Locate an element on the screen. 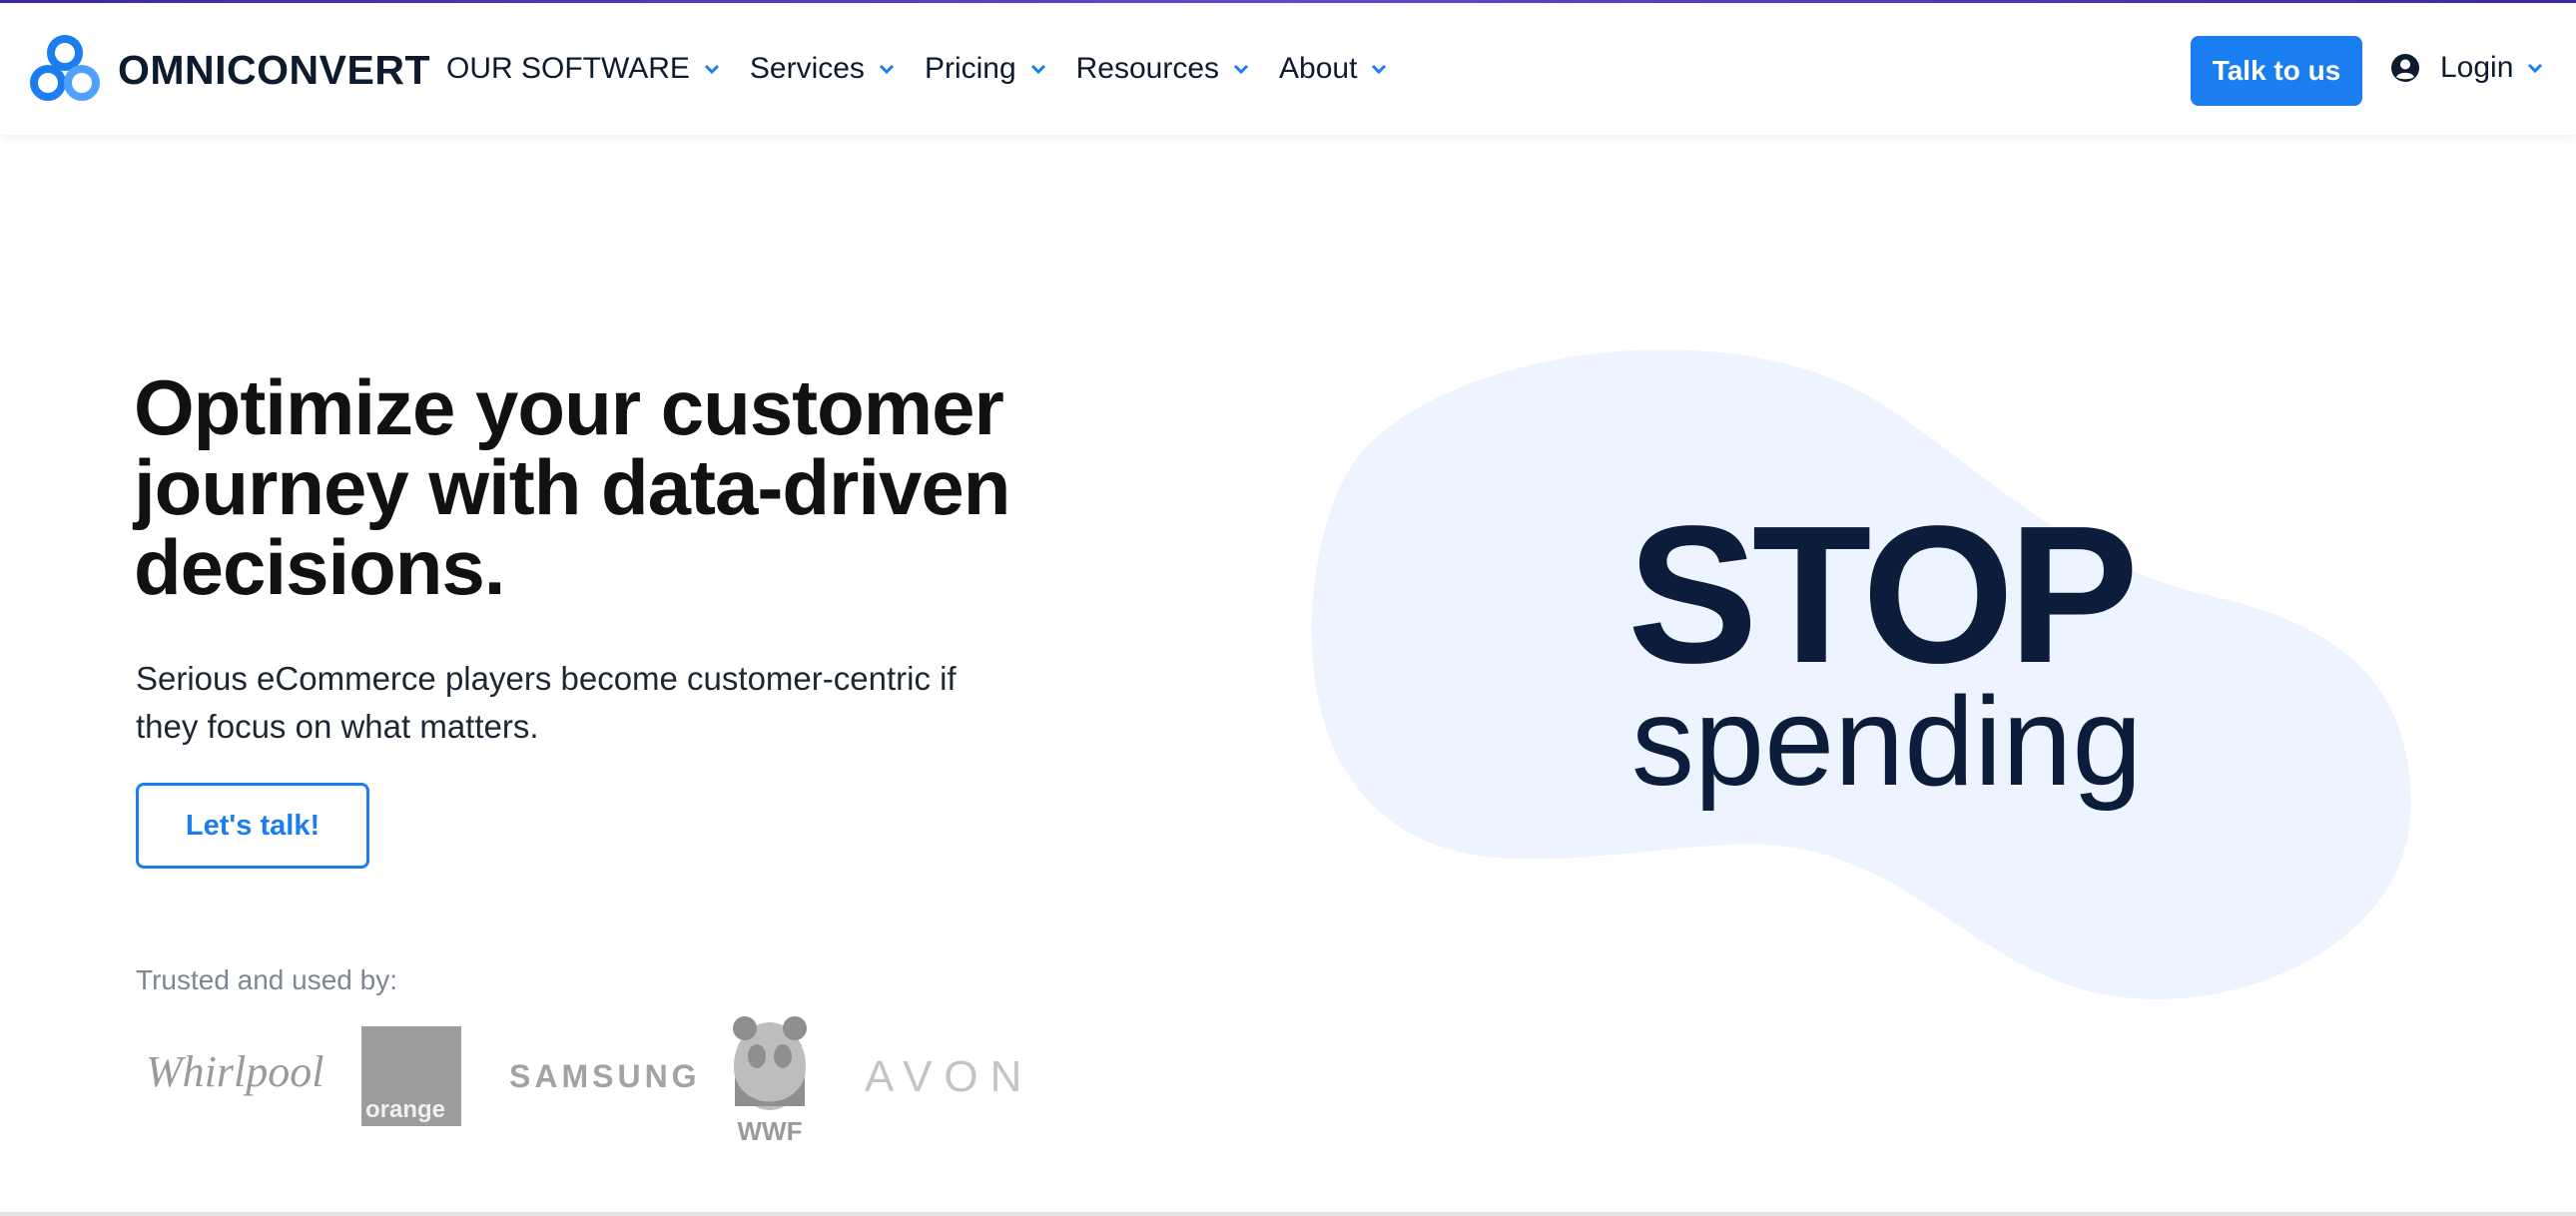 This screenshot has width=2576, height=1216. trusted-by-label: Trusted and used by: is located at coordinates (267, 980).